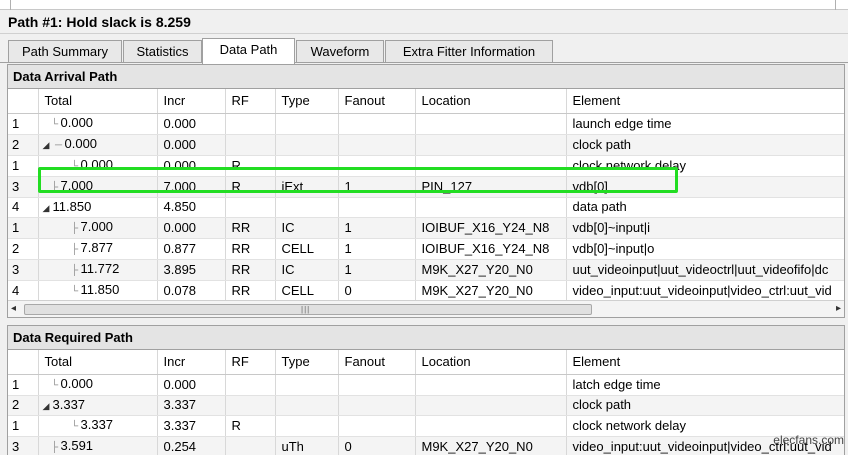 The image size is (848, 455). Describe the element at coordinates (705, 187) in the screenshot. I see `cell-element: vdb[0]` at that location.